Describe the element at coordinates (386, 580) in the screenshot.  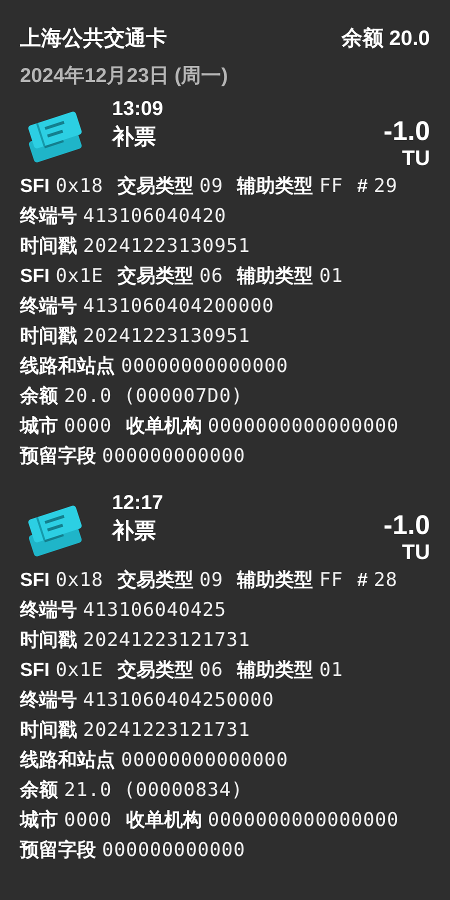
I see `field-value: 28` at that location.